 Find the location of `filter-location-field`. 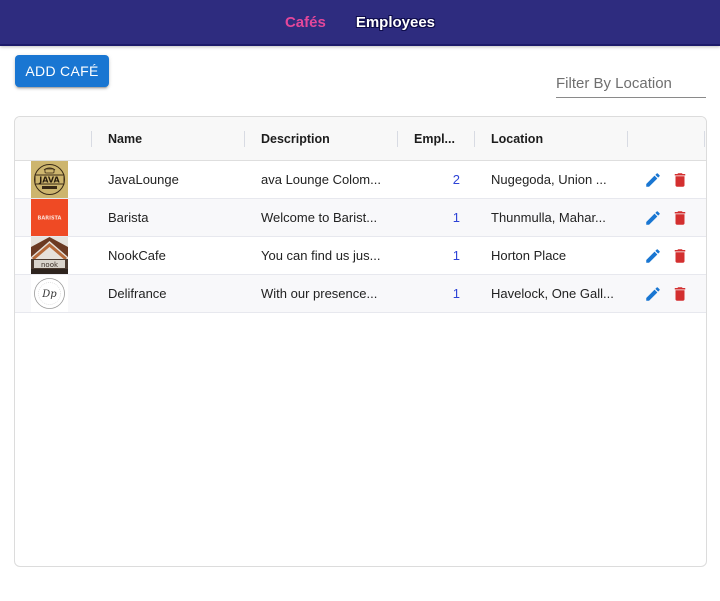

filter-location-field is located at coordinates (631, 84).